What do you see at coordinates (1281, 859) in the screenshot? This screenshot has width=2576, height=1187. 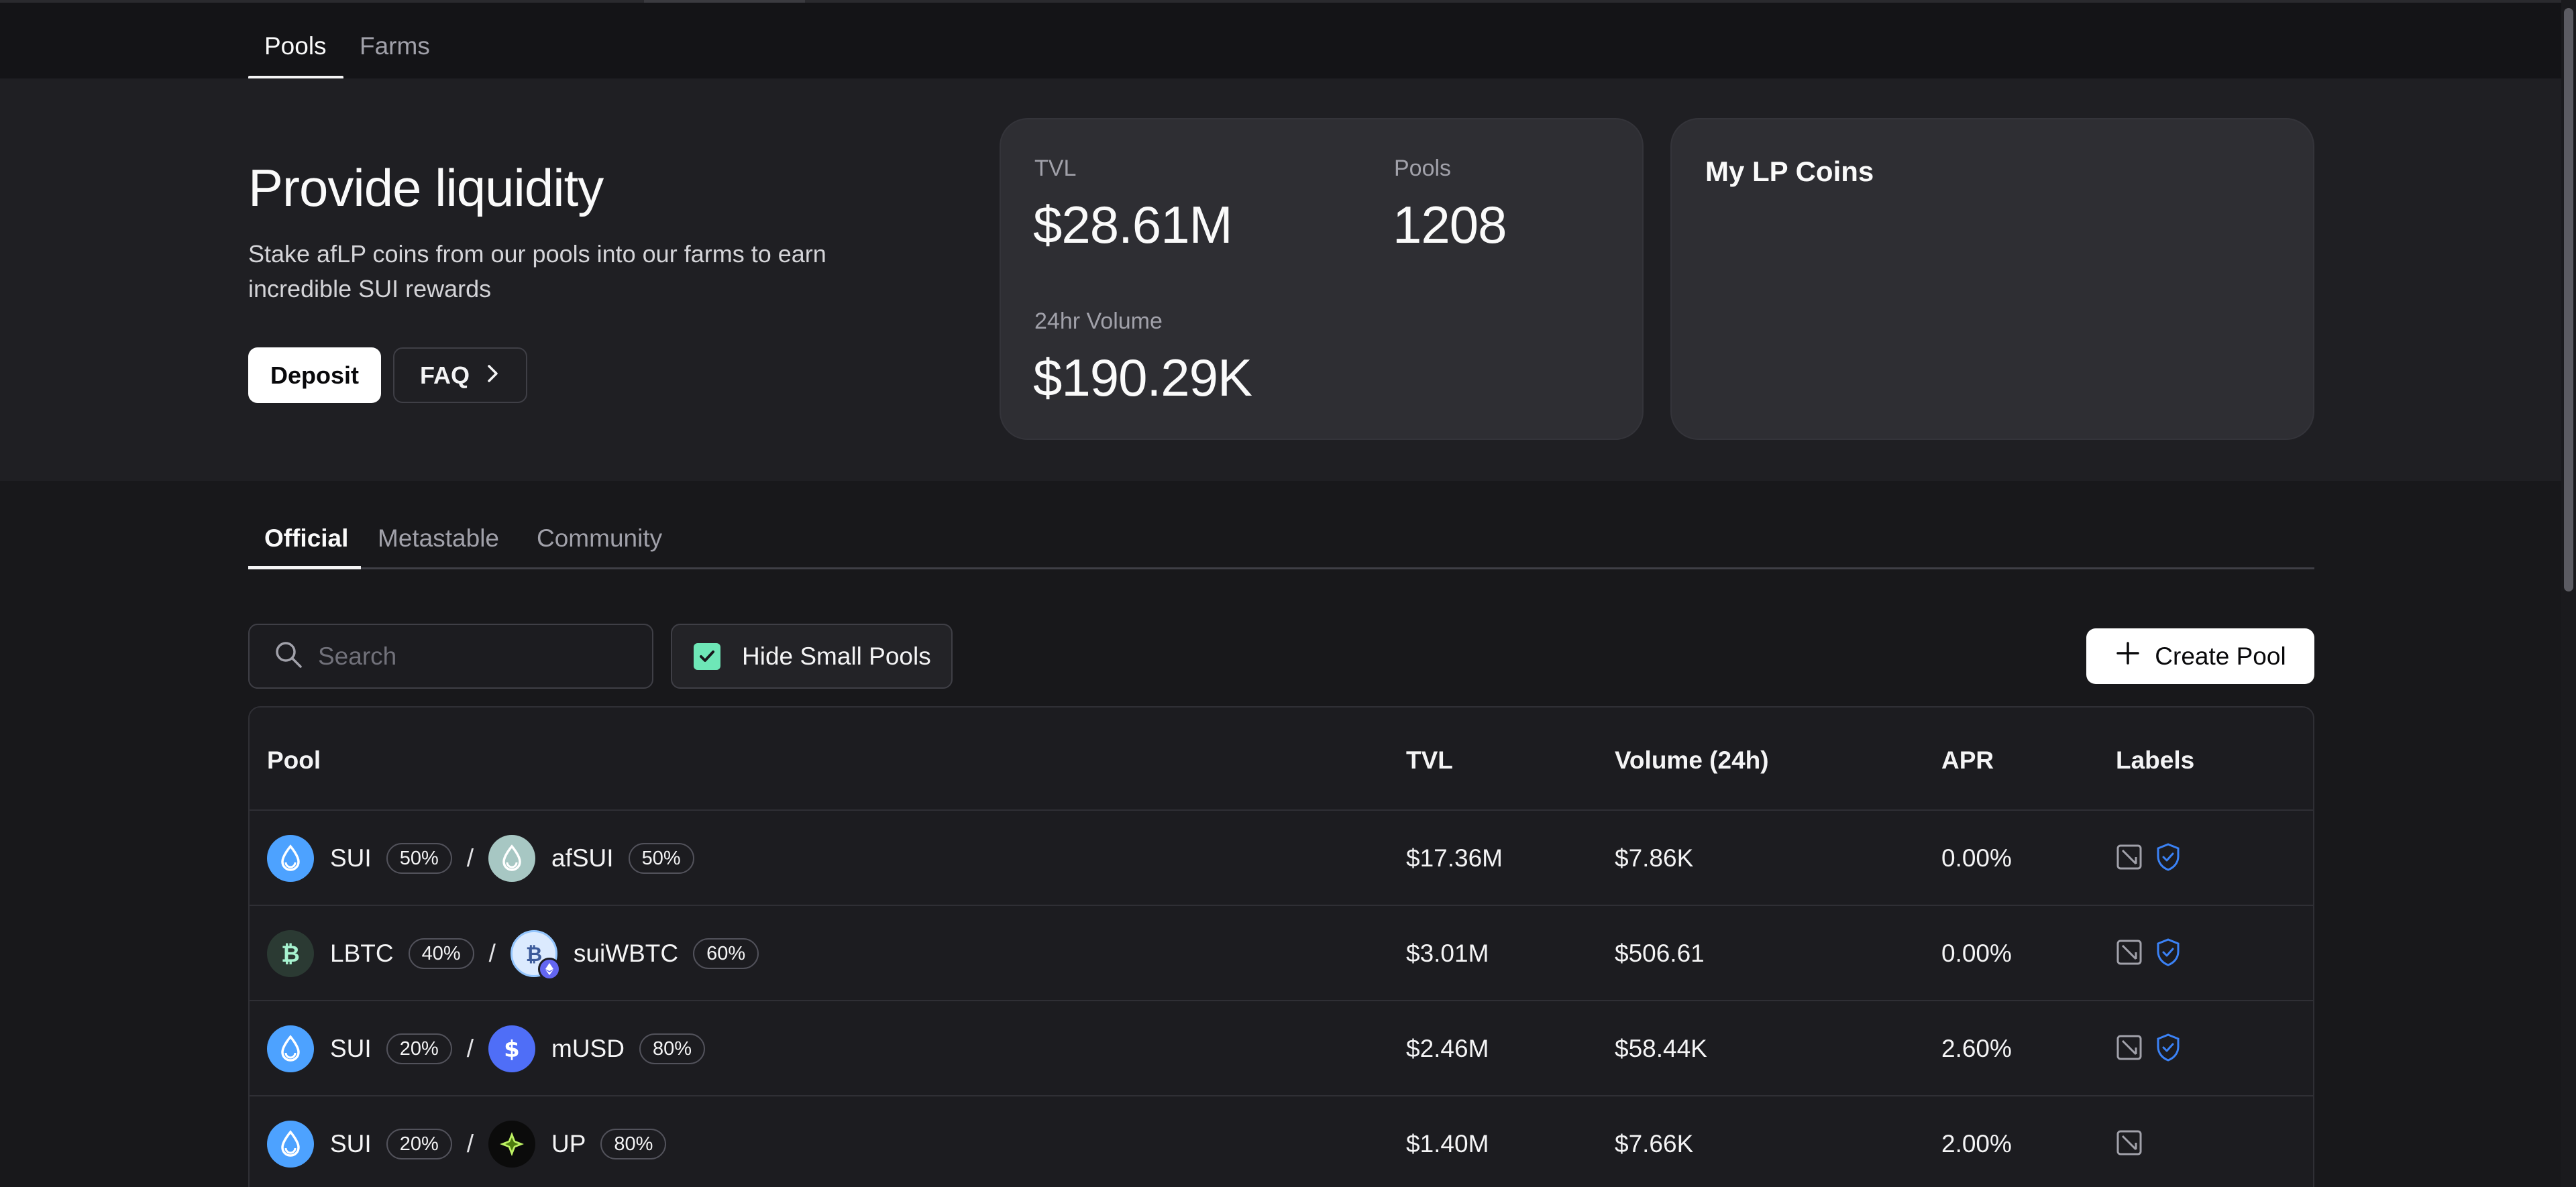 I see `table-row: SUI 50% / afSUI 50% $17.36M $7.86K 0.00%` at bounding box center [1281, 859].